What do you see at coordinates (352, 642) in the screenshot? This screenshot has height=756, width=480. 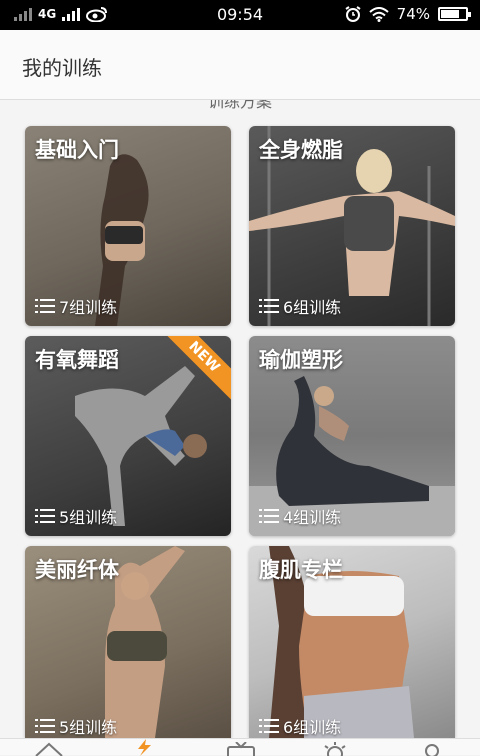 I see `card-abs: 腹肌专栏 6组训练` at bounding box center [352, 642].